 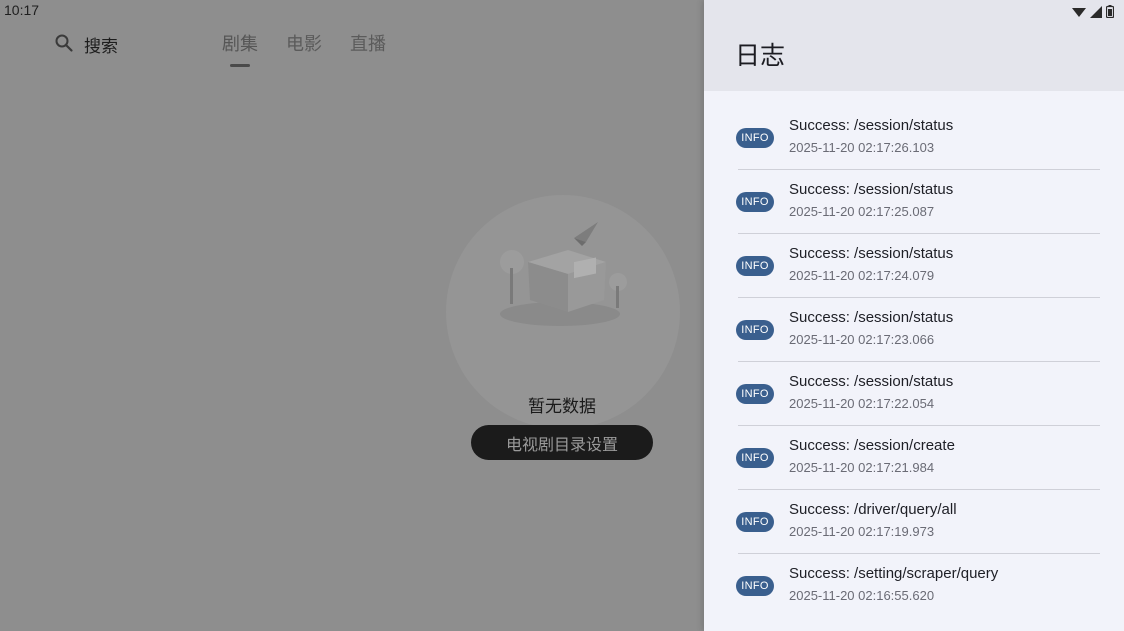 I want to click on battery-icon, so click(x=1110, y=12).